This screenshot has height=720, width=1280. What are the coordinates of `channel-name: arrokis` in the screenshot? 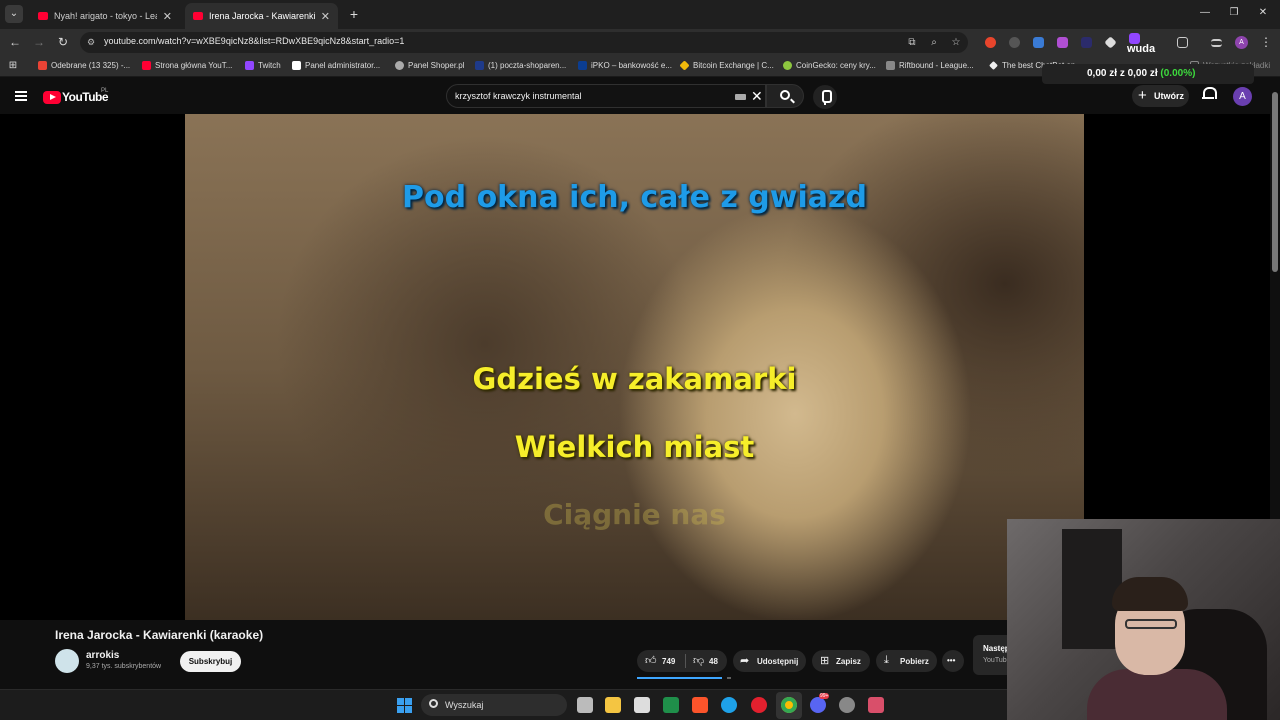 It's located at (102, 655).